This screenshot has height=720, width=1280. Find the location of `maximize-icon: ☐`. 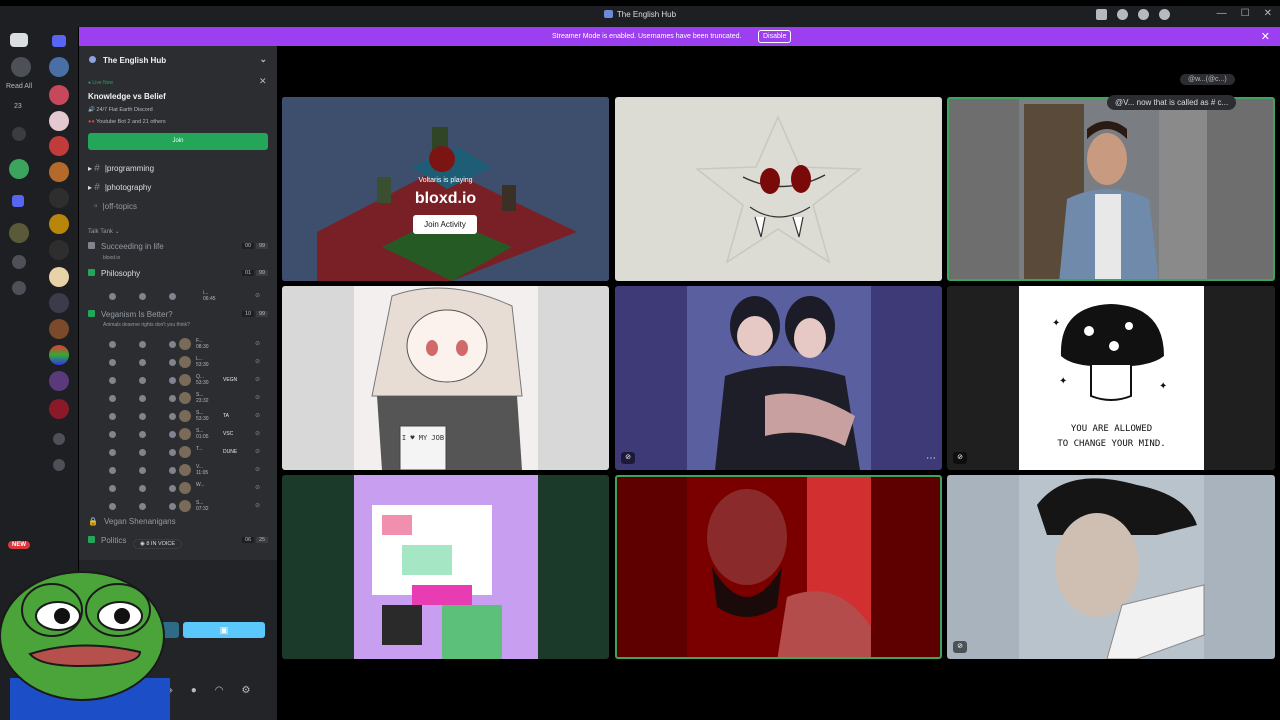

maximize-icon: ☐ is located at coordinates (1245, 13).